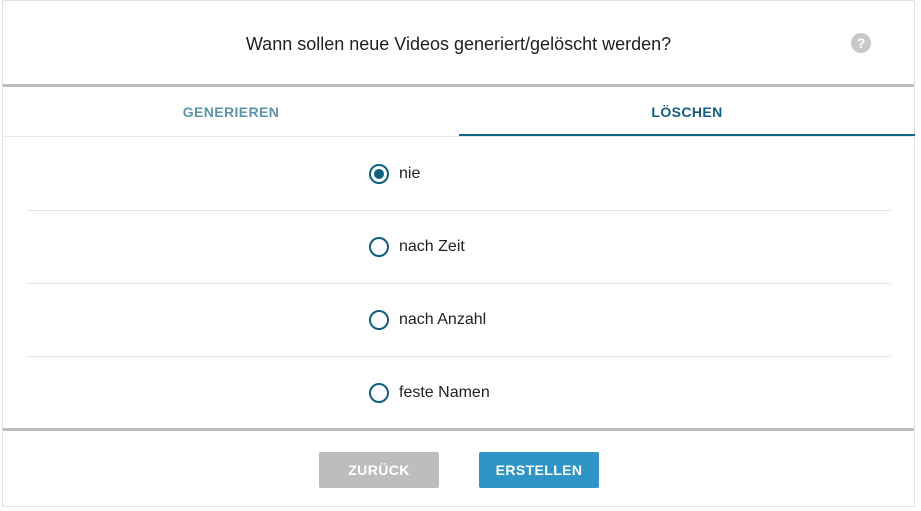 The height and width of the screenshot is (511, 921). I want to click on option-nach-anzahl: nach Anzahl, so click(459, 320).